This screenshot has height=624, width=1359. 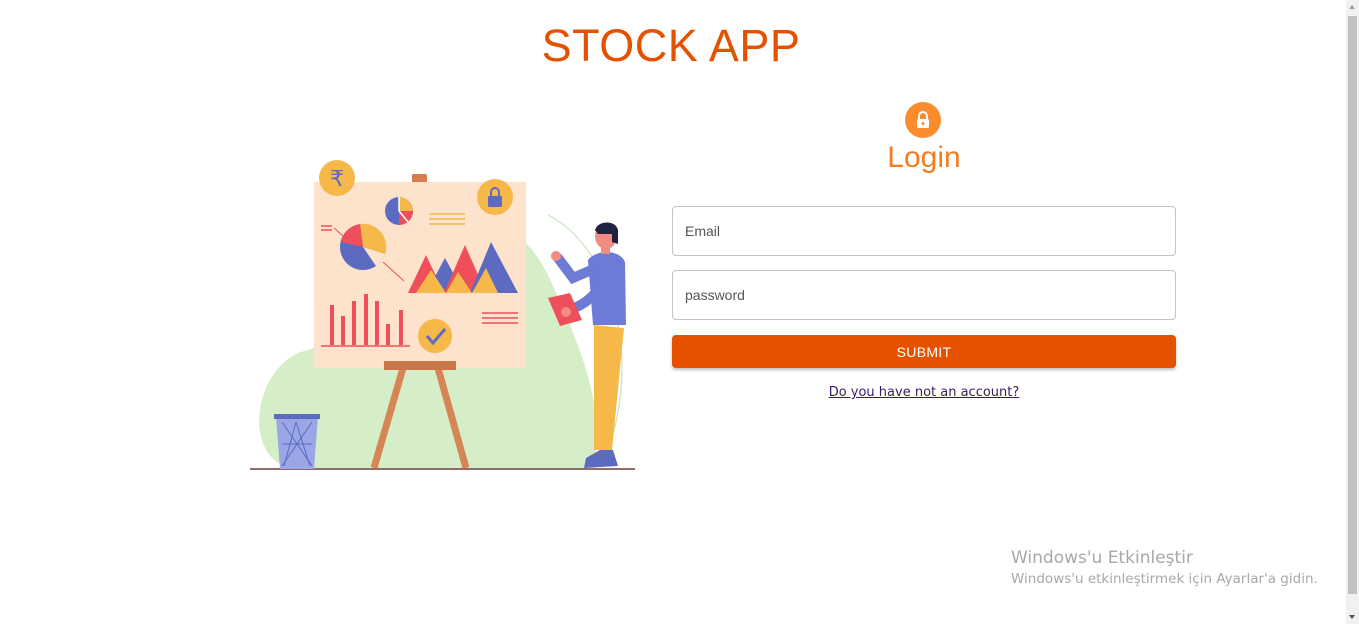 I want to click on login-heading: Login, so click(x=924, y=157).